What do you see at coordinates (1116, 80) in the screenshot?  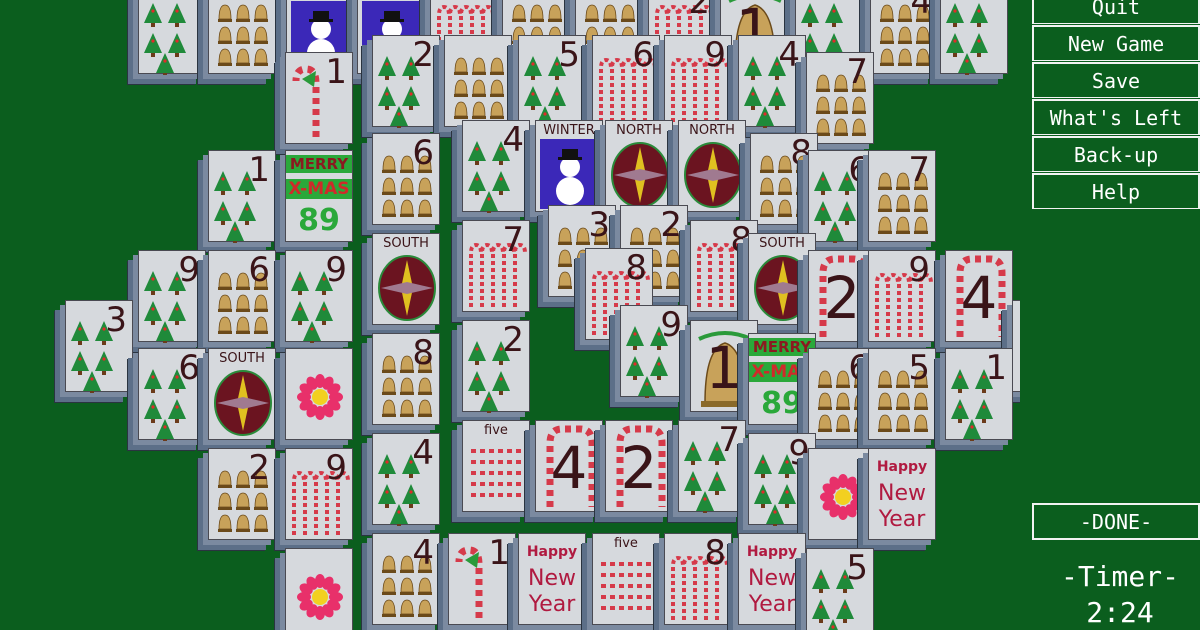 I see `save-button: Save` at bounding box center [1116, 80].